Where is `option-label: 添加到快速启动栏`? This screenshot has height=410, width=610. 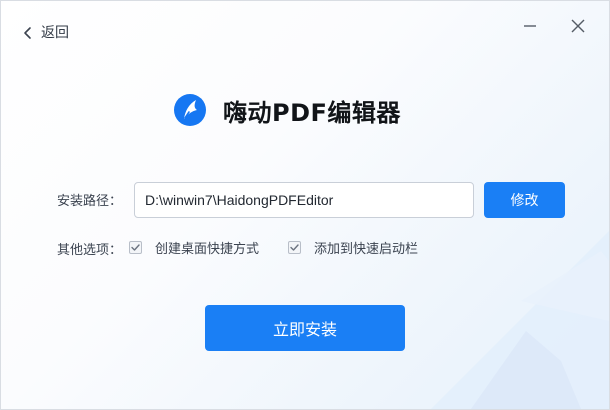
option-label: 添加到快速启动栏 is located at coordinates (366, 249).